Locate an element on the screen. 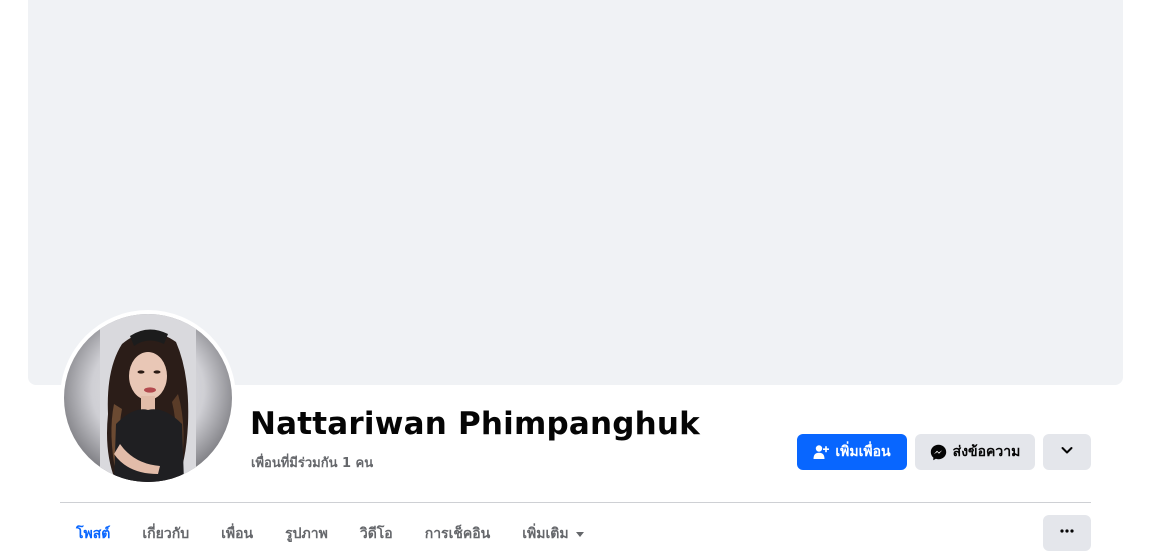 This screenshot has height=556, width=1149. chevron-down-icon is located at coordinates (1067, 452).